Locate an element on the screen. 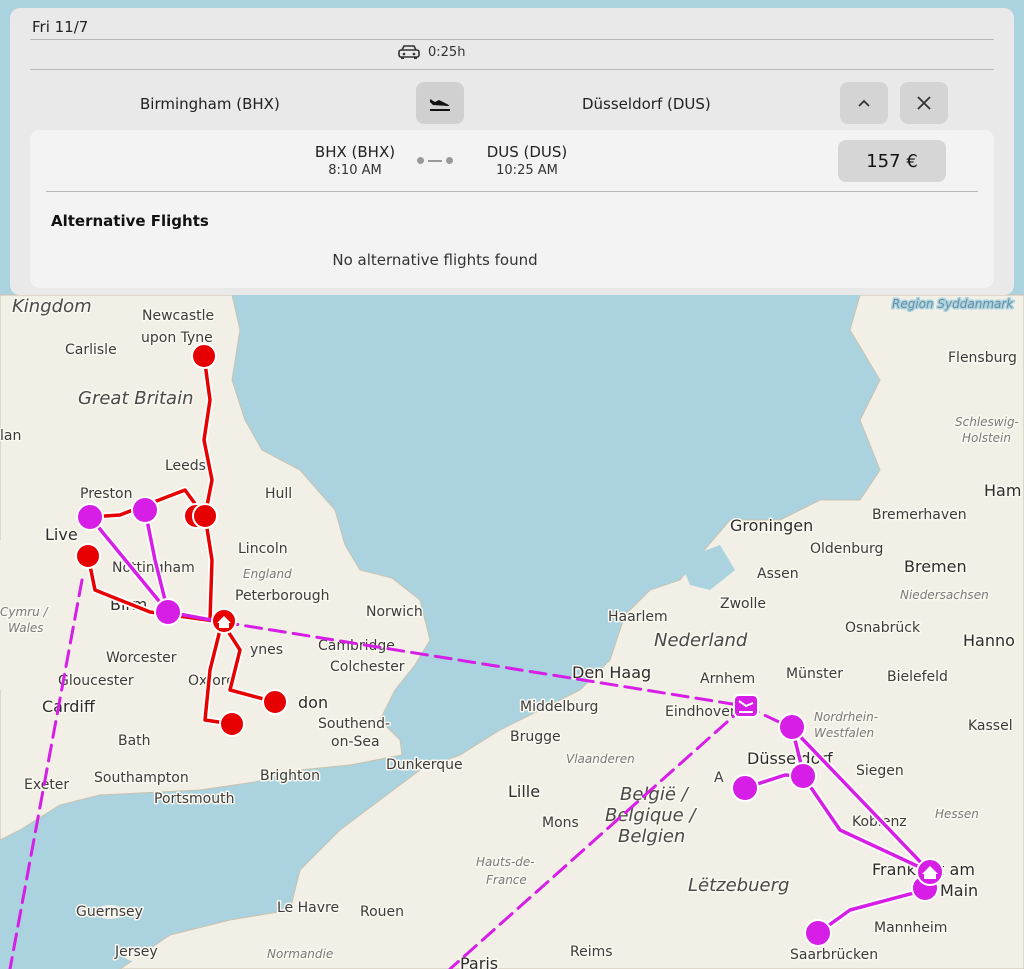 The height and width of the screenshot is (969, 1024). marker-preston is located at coordinates (90, 517).